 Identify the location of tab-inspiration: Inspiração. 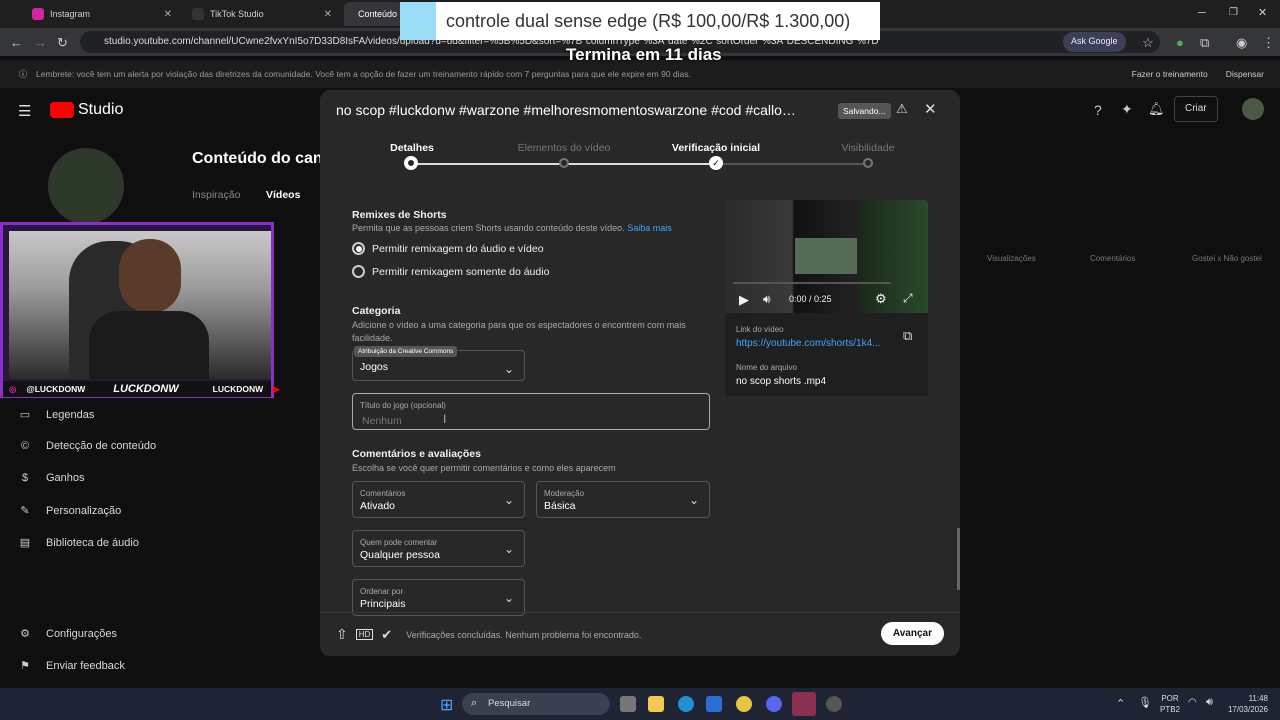
(216, 195).